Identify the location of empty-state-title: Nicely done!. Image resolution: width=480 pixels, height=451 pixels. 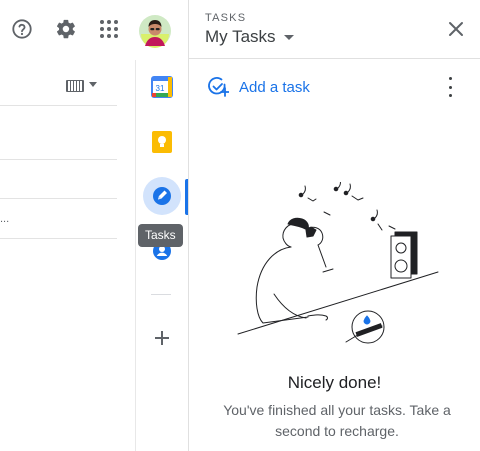
(334, 382).